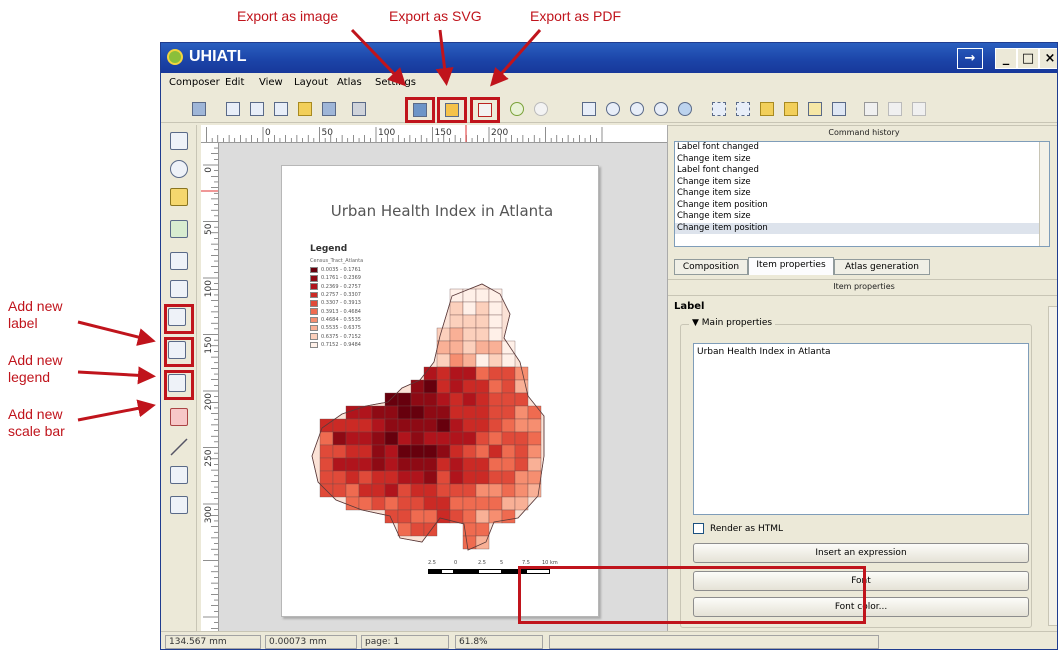 The height and width of the screenshot is (650, 1058). I want to click on composer-manager-button, so click(281, 109).